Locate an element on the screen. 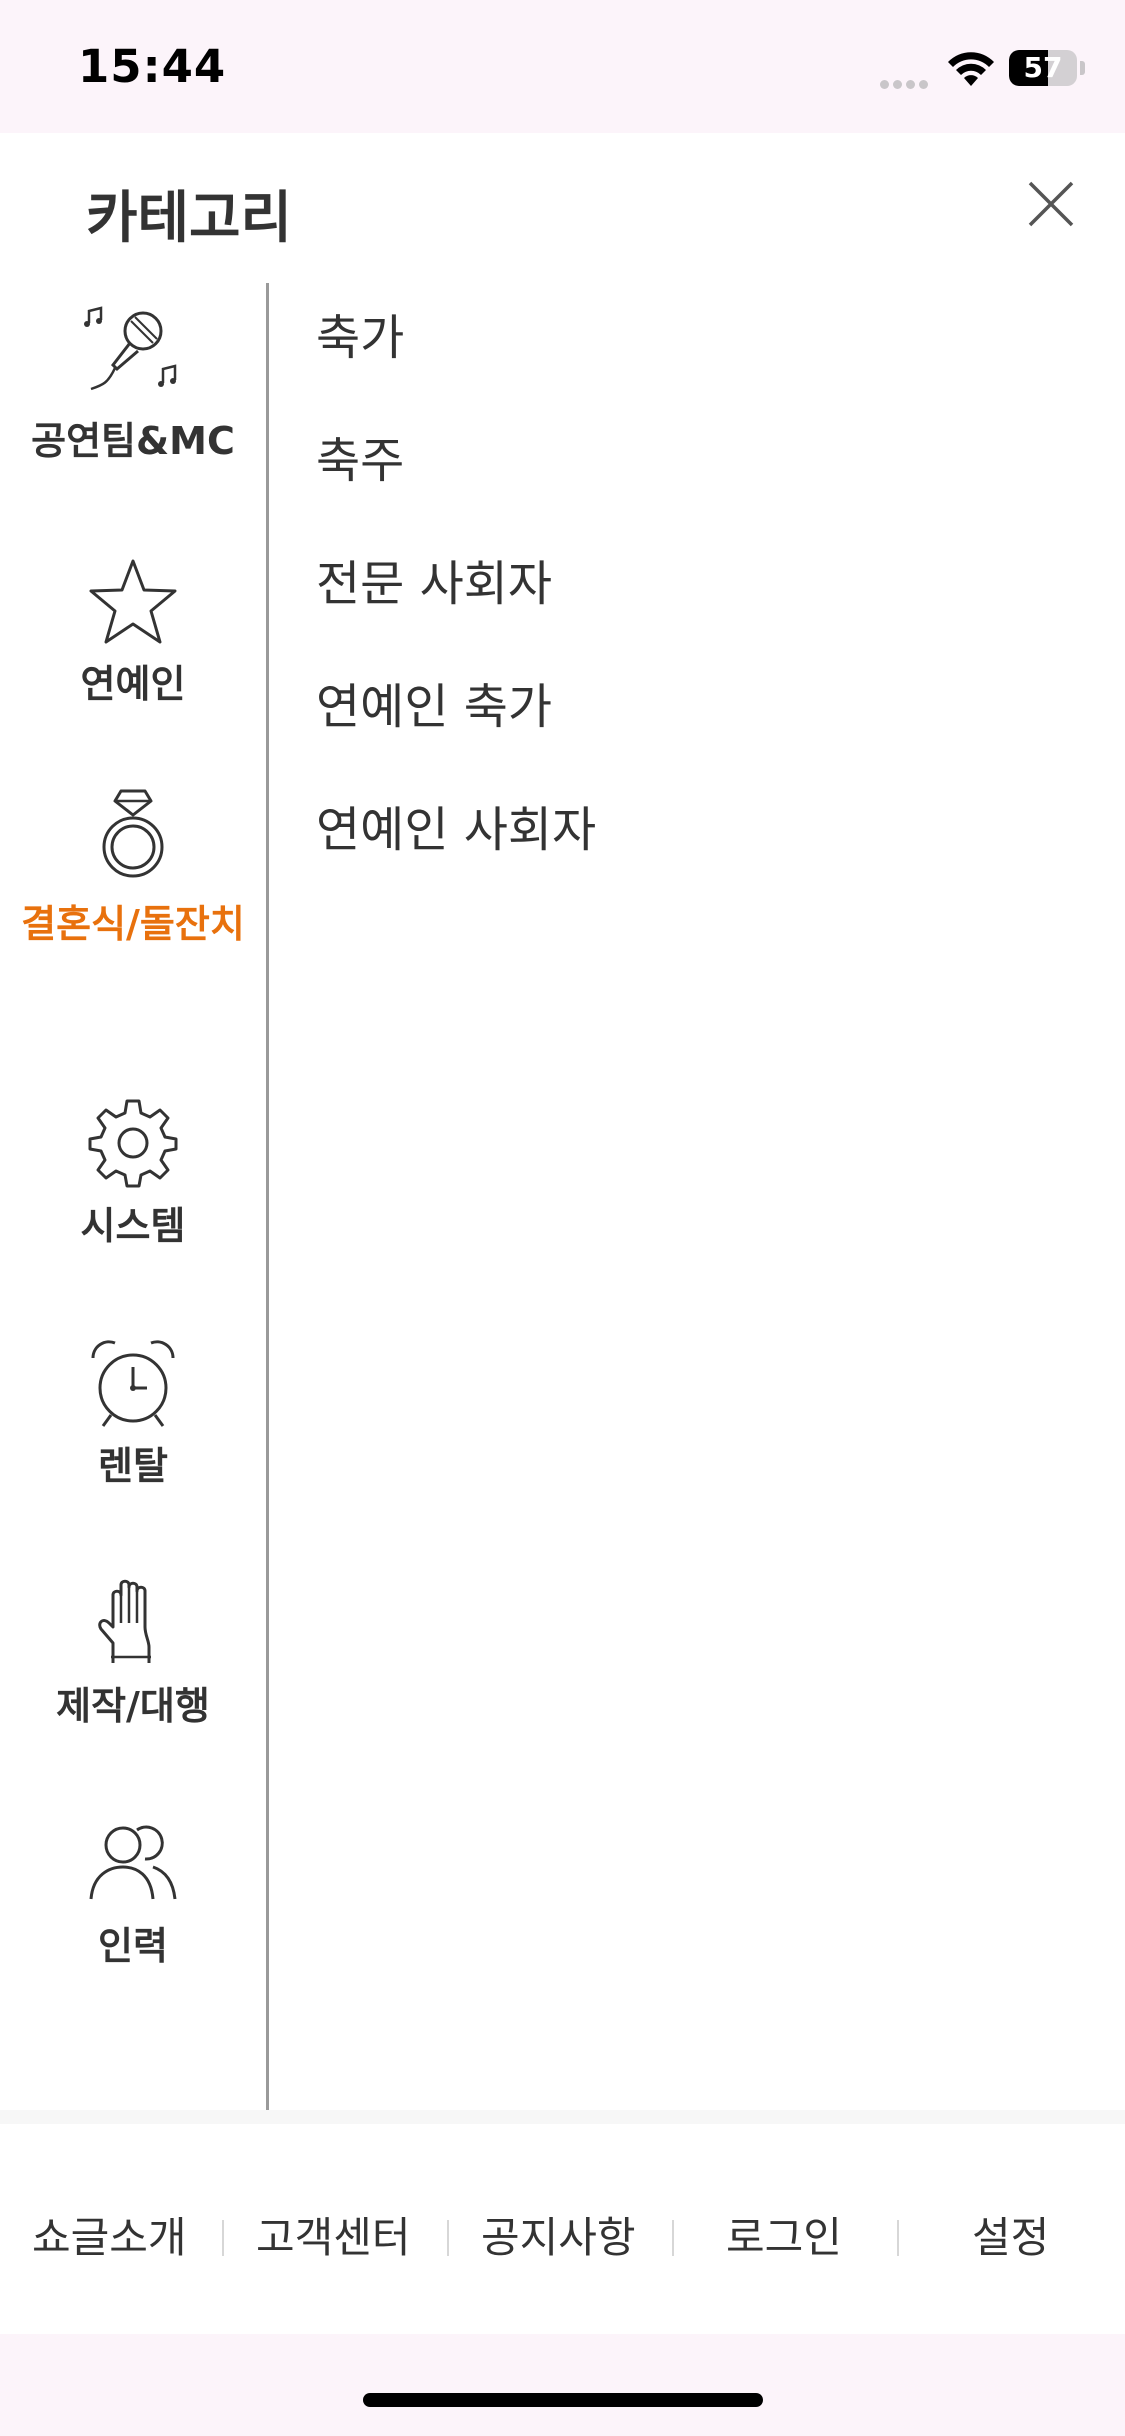 The image size is (1125, 2436). battery-icon: 57 is located at coordinates (1043, 68).